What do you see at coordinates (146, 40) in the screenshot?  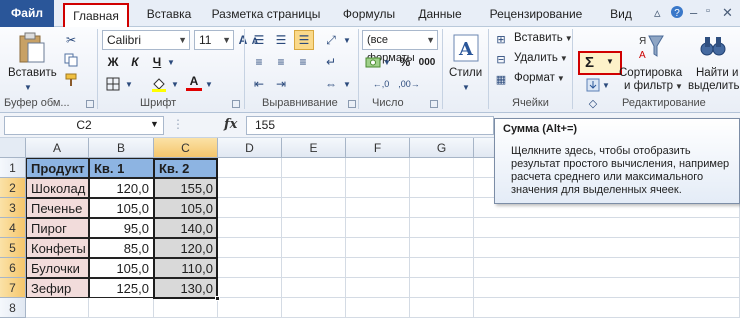 I see `font-name-combo: Calibri ▼` at bounding box center [146, 40].